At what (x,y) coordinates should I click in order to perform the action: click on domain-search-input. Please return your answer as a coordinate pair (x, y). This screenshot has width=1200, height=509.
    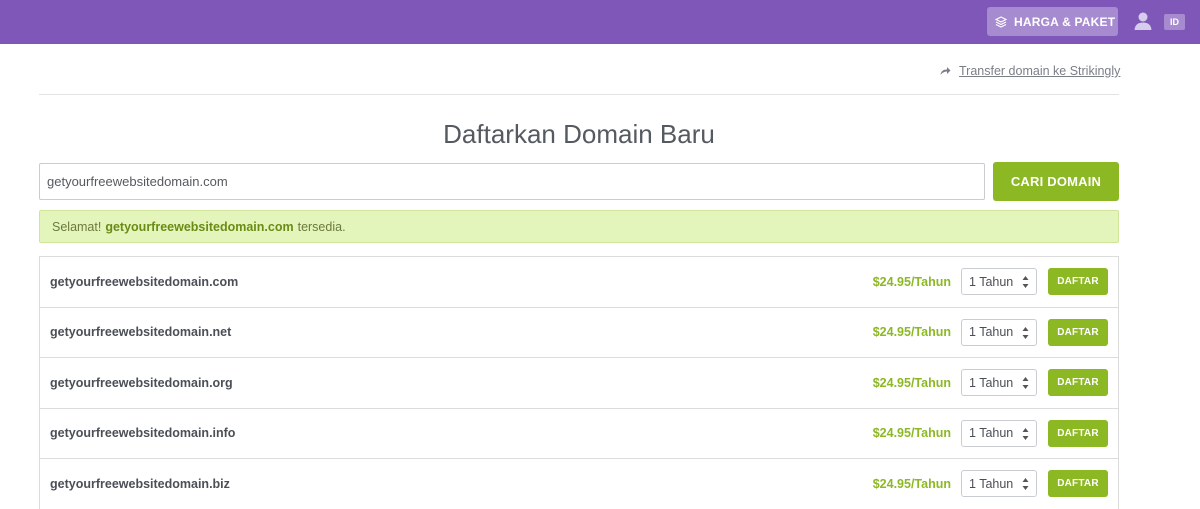
    Looking at the image, I should click on (512, 181).